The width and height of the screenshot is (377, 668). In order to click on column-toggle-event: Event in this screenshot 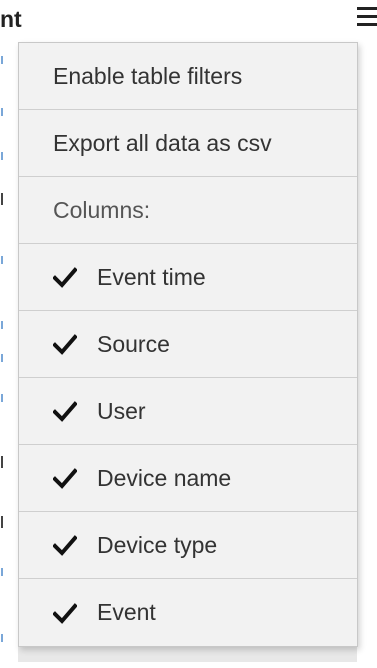, I will do `click(188, 612)`.